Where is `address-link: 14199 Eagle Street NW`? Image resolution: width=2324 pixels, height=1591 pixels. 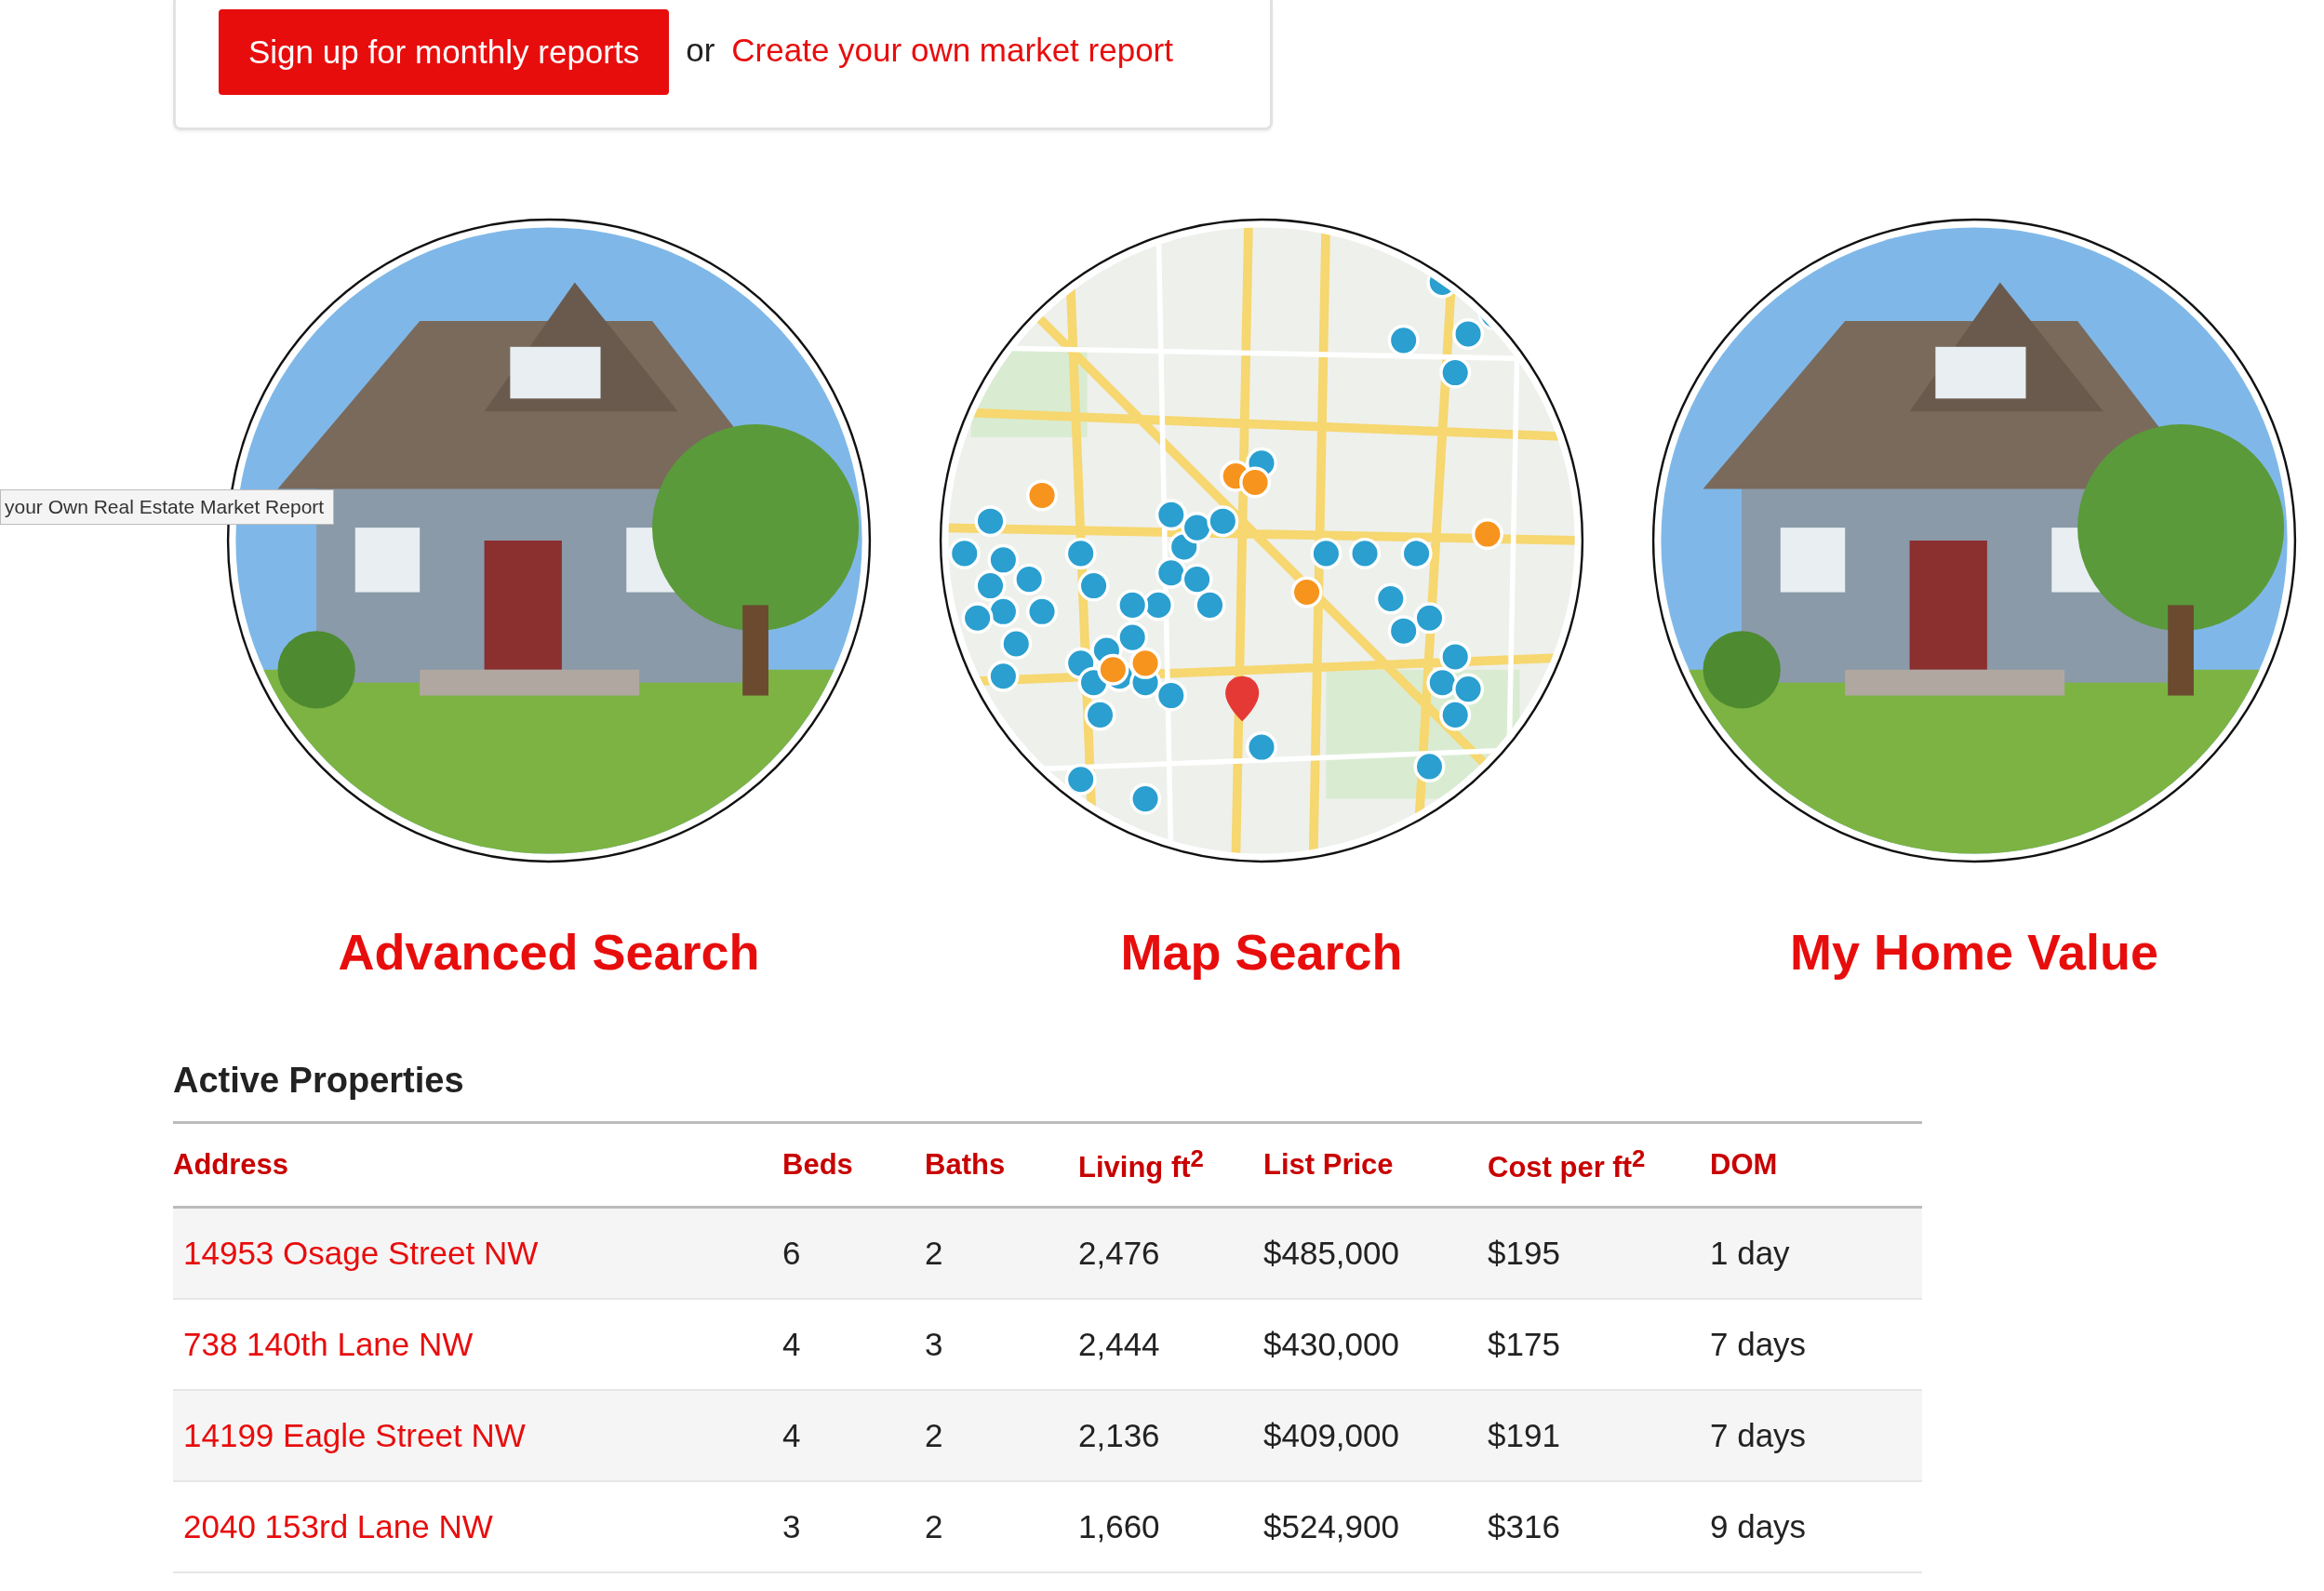
address-link: 14199 Eagle Street NW is located at coordinates (354, 1435).